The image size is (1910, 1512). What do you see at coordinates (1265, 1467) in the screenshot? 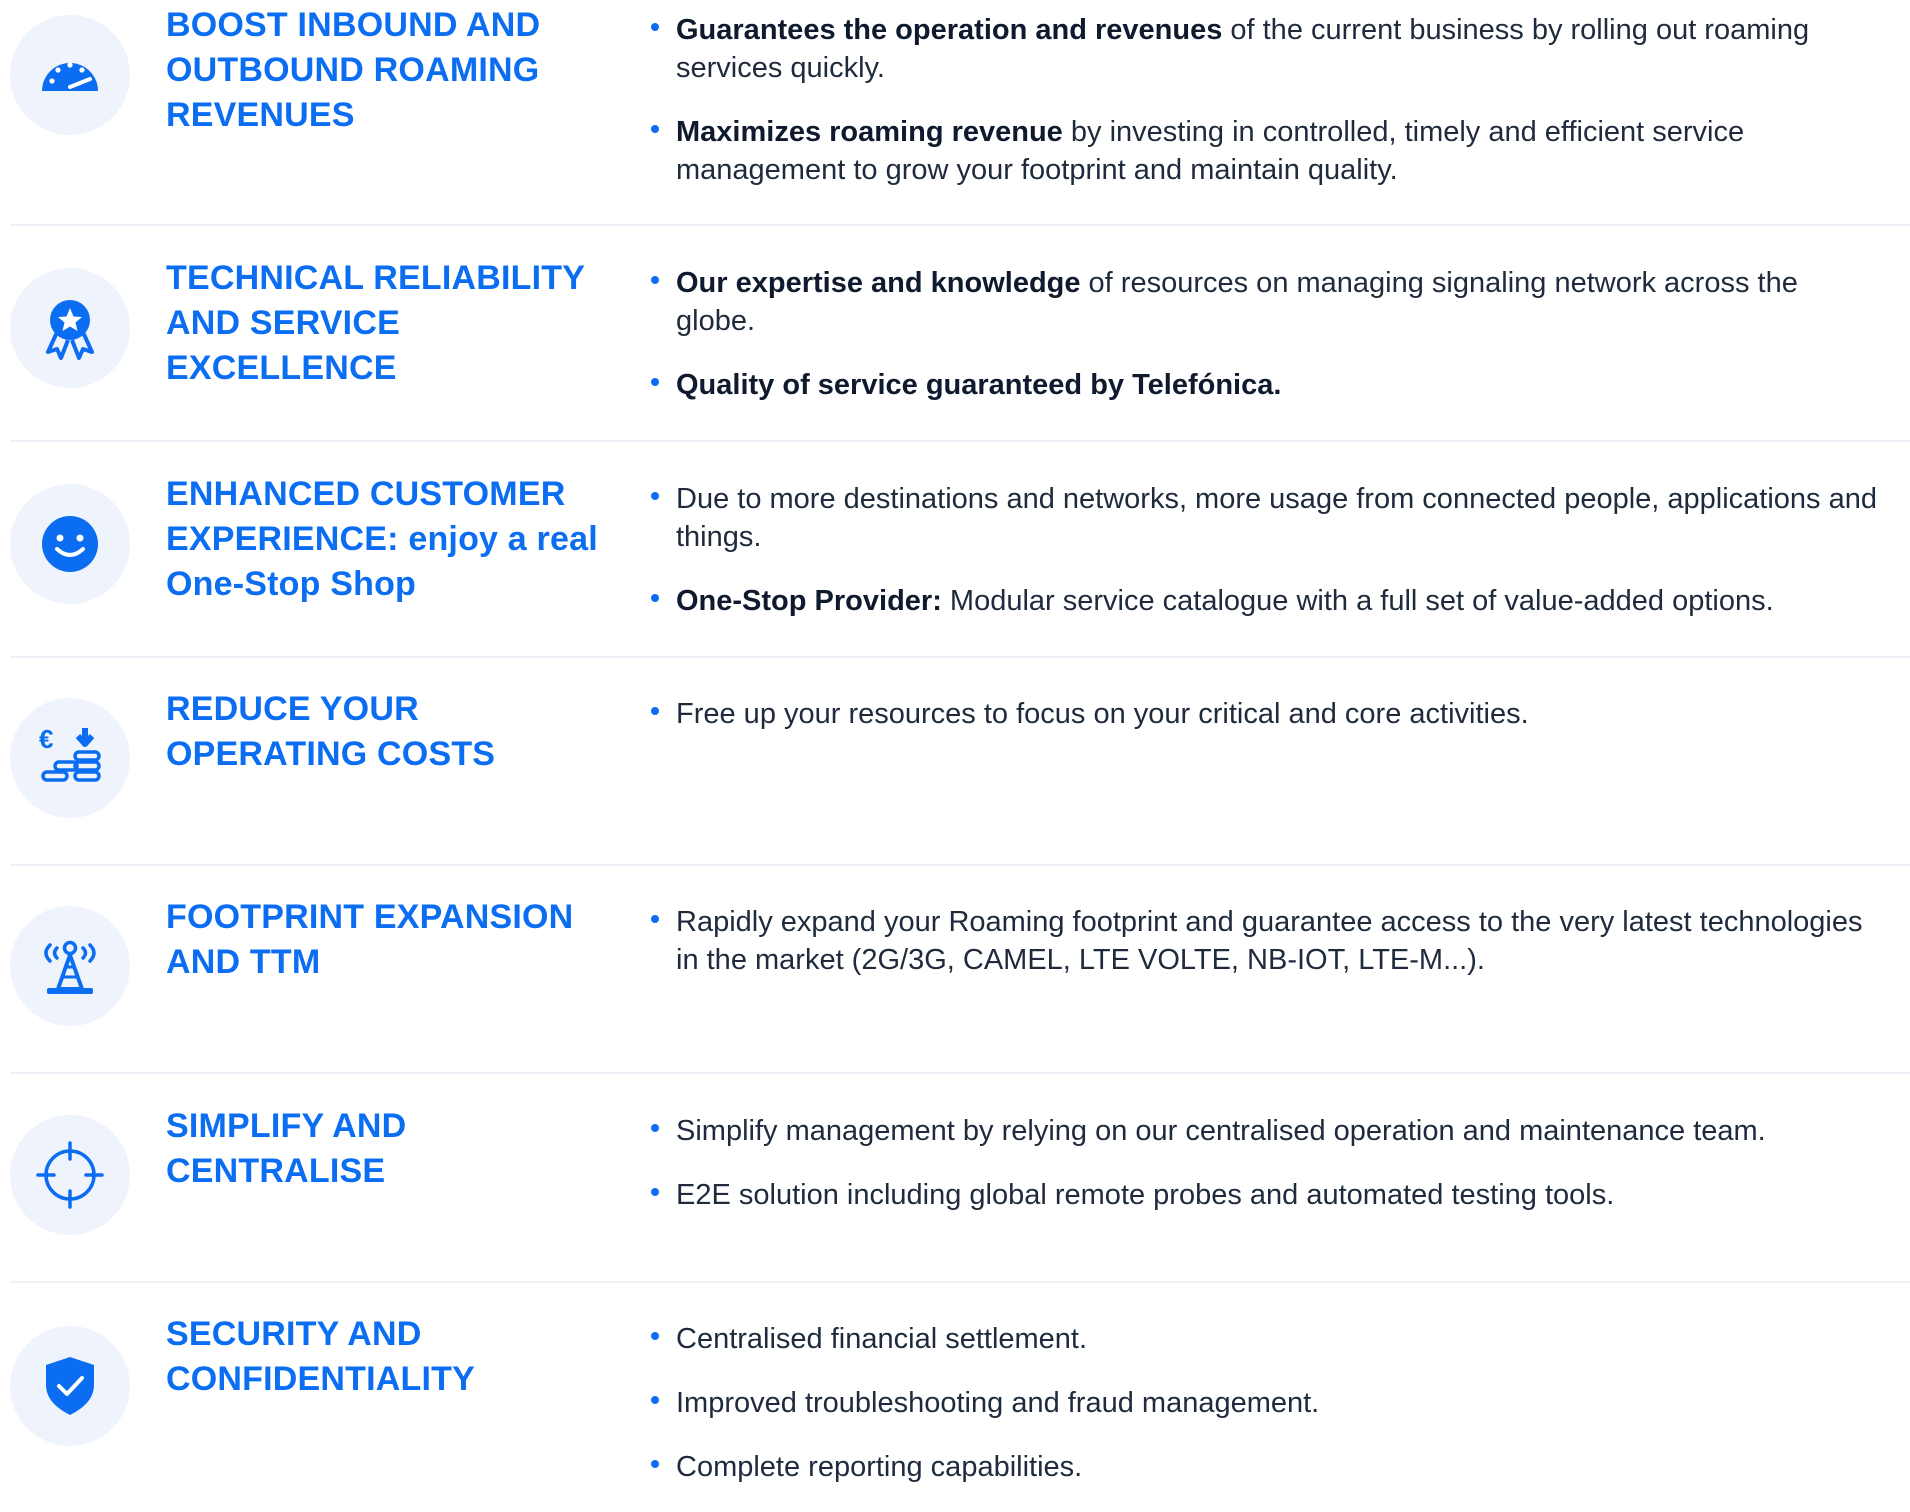
I see `list-item: Complete reporting capabilities.` at bounding box center [1265, 1467].